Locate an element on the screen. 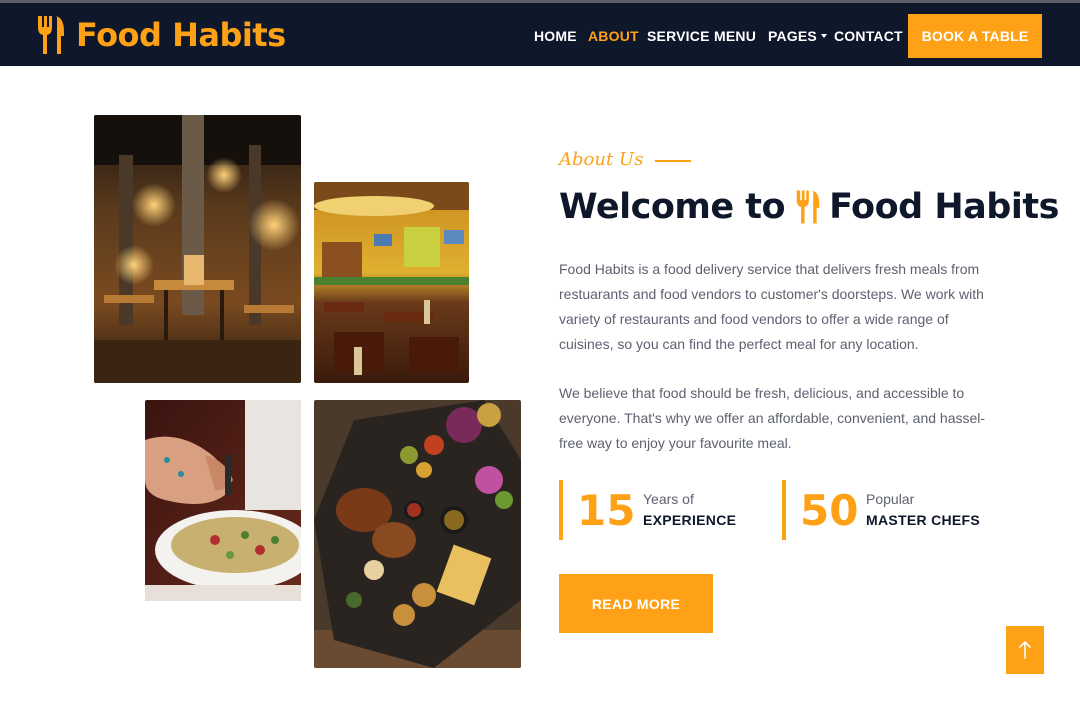 This screenshot has width=1080, height=720. stat-experience: 15 Years of EXPERIENCE is located at coordinates (647, 510).